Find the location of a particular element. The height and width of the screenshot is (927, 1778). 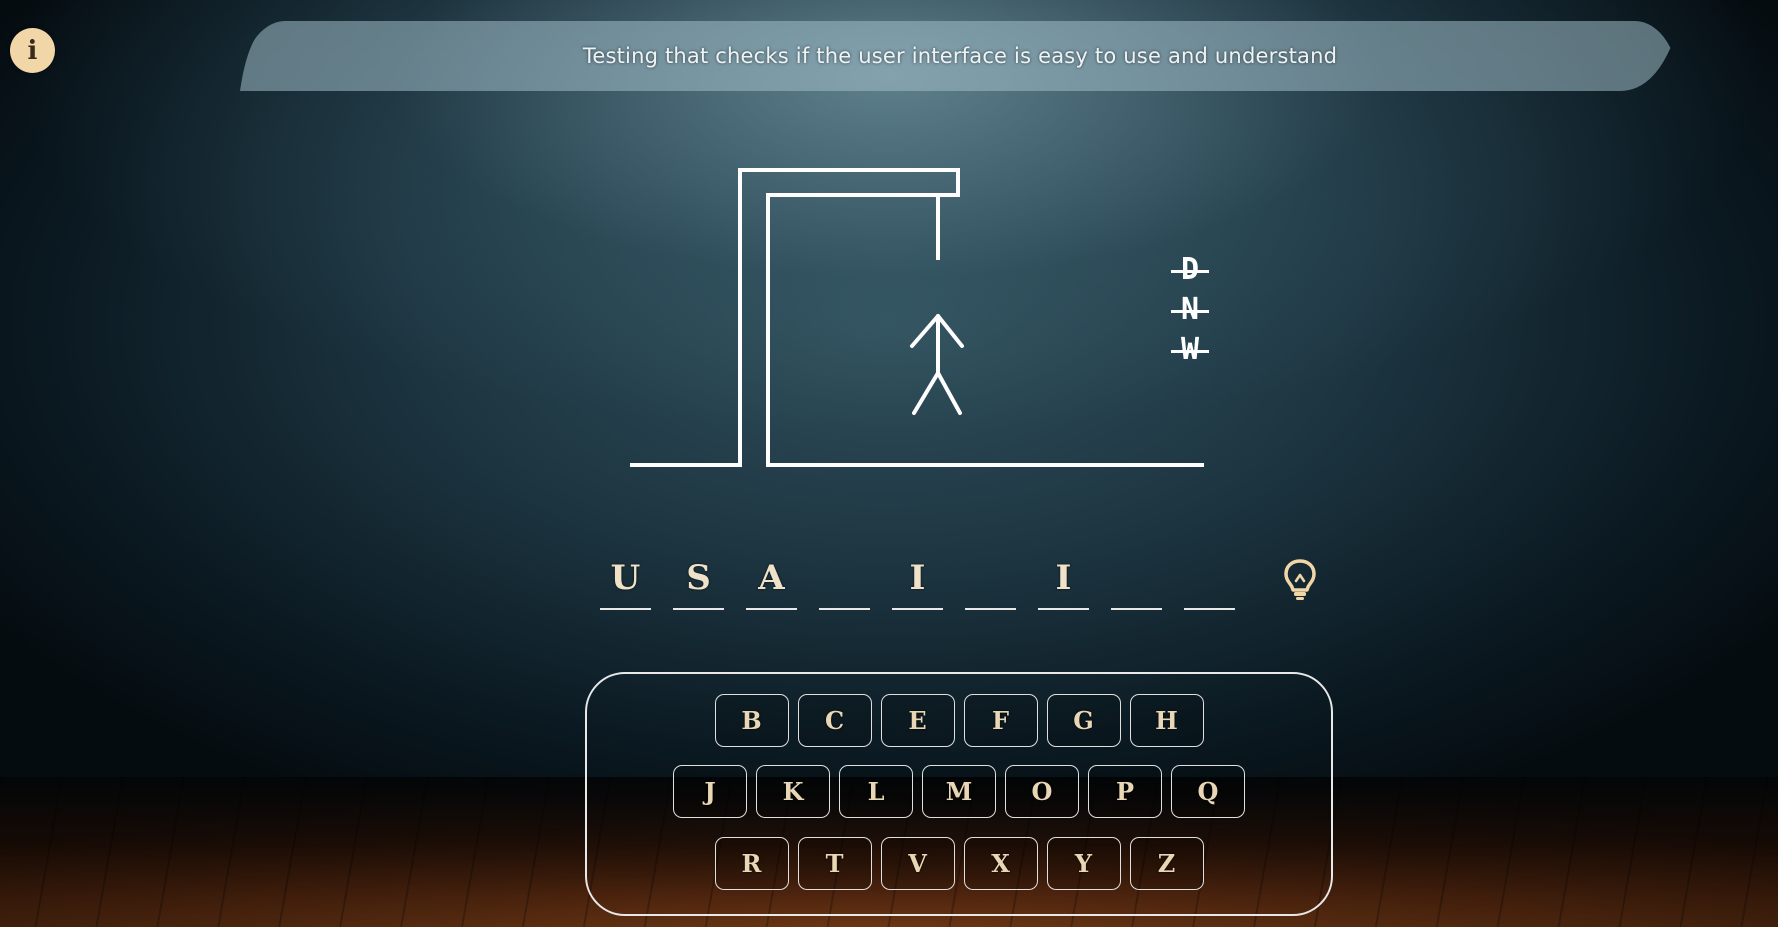

key-o: O is located at coordinates (1042, 791).